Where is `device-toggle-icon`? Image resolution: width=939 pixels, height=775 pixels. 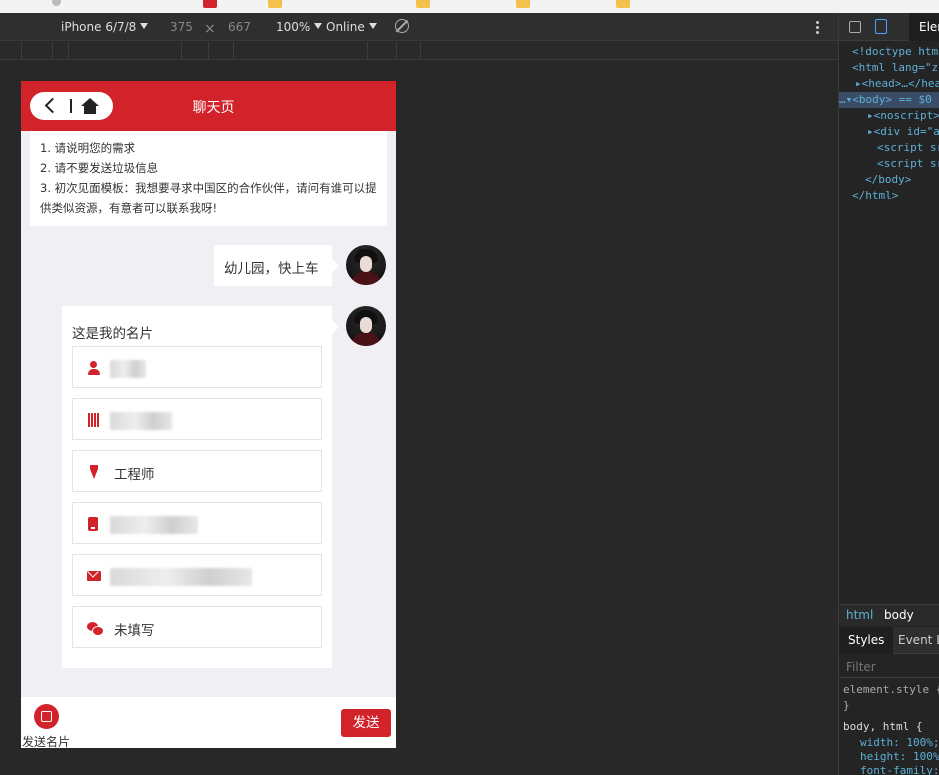 device-toggle-icon is located at coordinates (881, 26).